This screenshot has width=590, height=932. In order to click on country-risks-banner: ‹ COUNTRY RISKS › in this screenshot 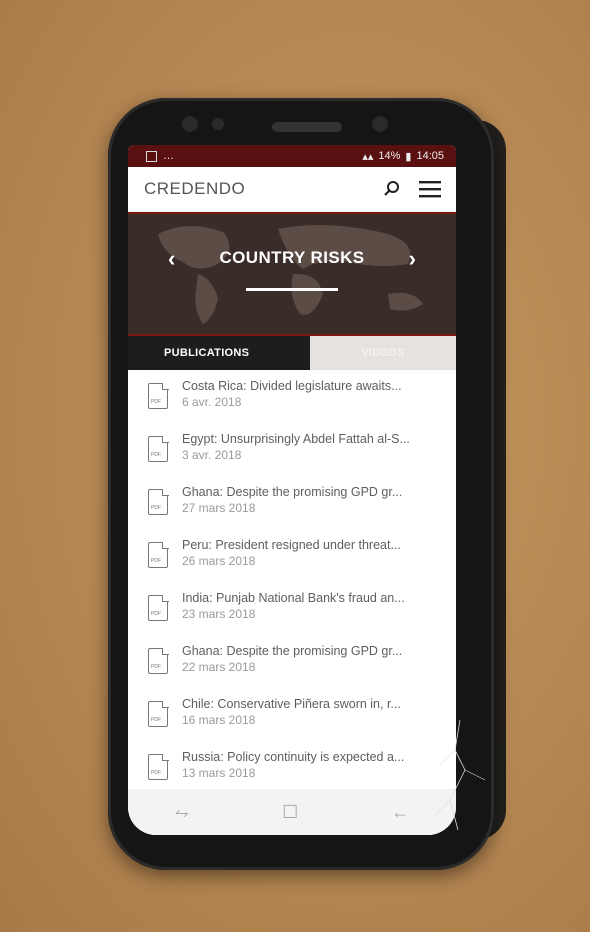, I will do `click(292, 274)`.